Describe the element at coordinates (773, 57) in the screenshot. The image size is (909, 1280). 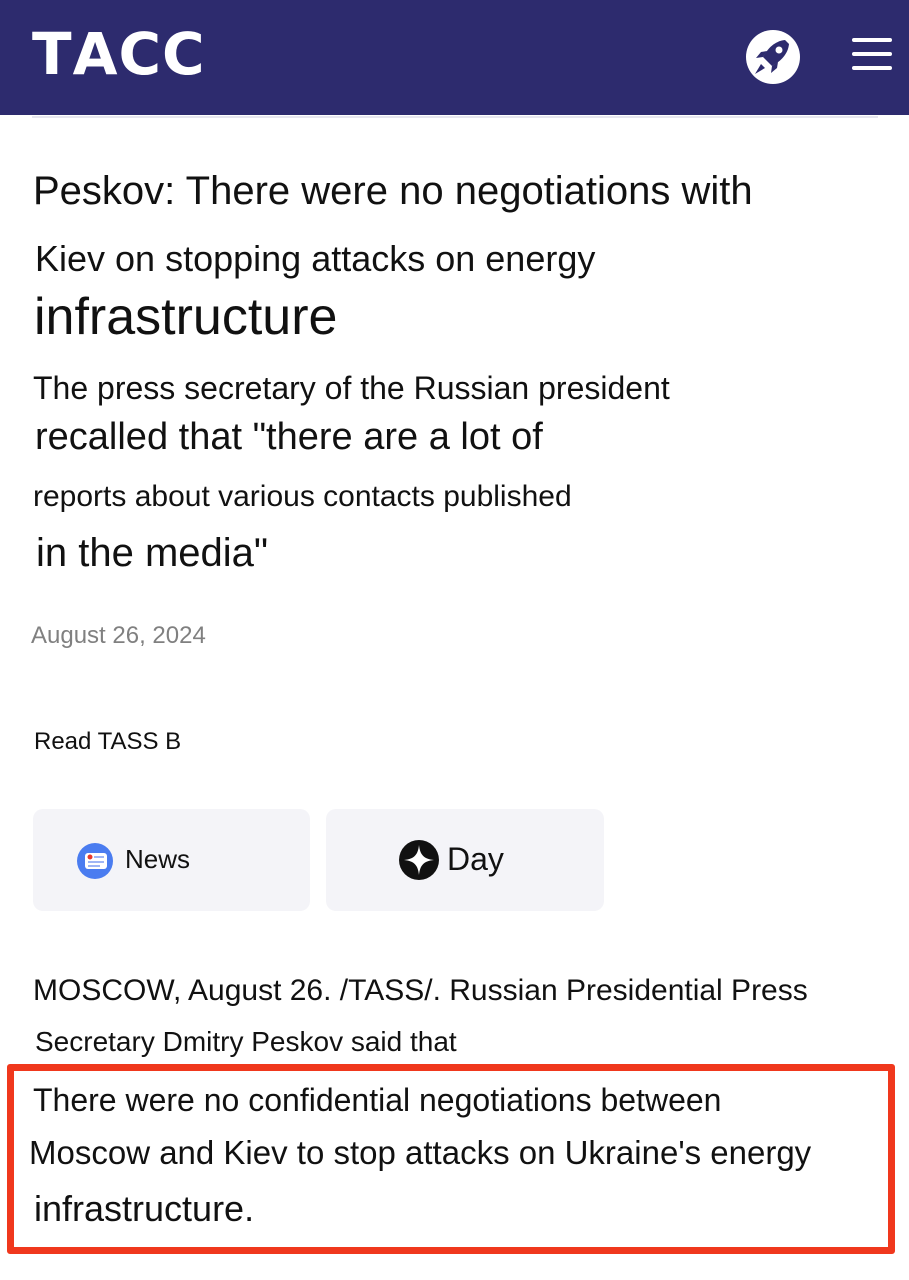
I see `rocket-icon` at that location.